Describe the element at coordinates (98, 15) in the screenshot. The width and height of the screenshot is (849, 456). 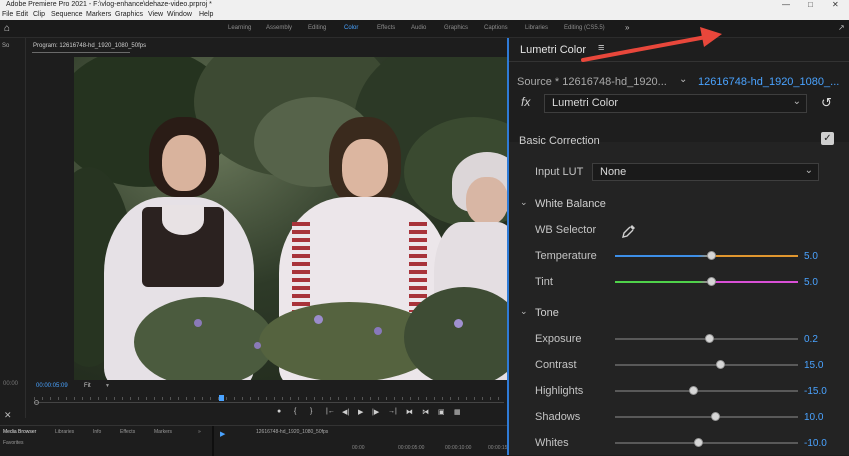
I see `menu-markers: Markers` at that location.